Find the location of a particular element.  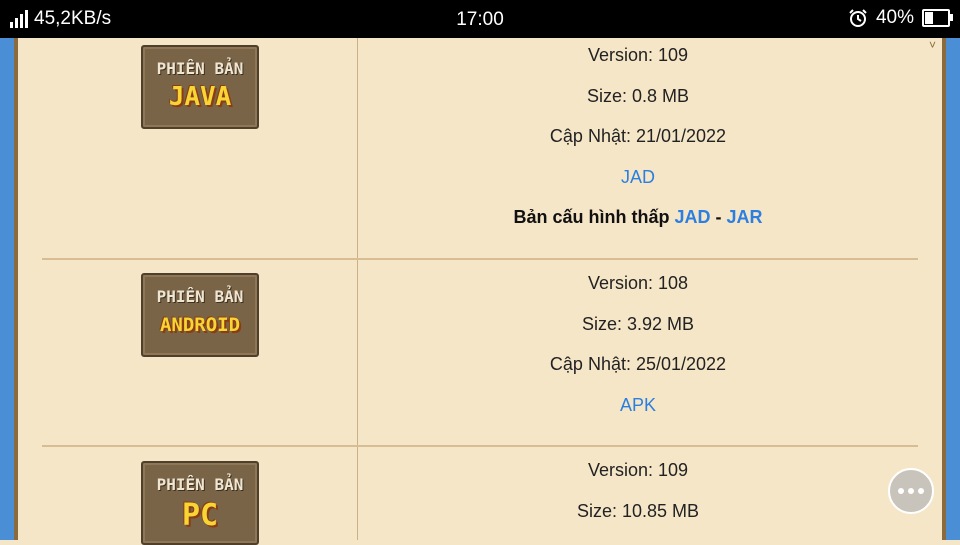

badge-platform: PC is located at coordinates (200, 515).